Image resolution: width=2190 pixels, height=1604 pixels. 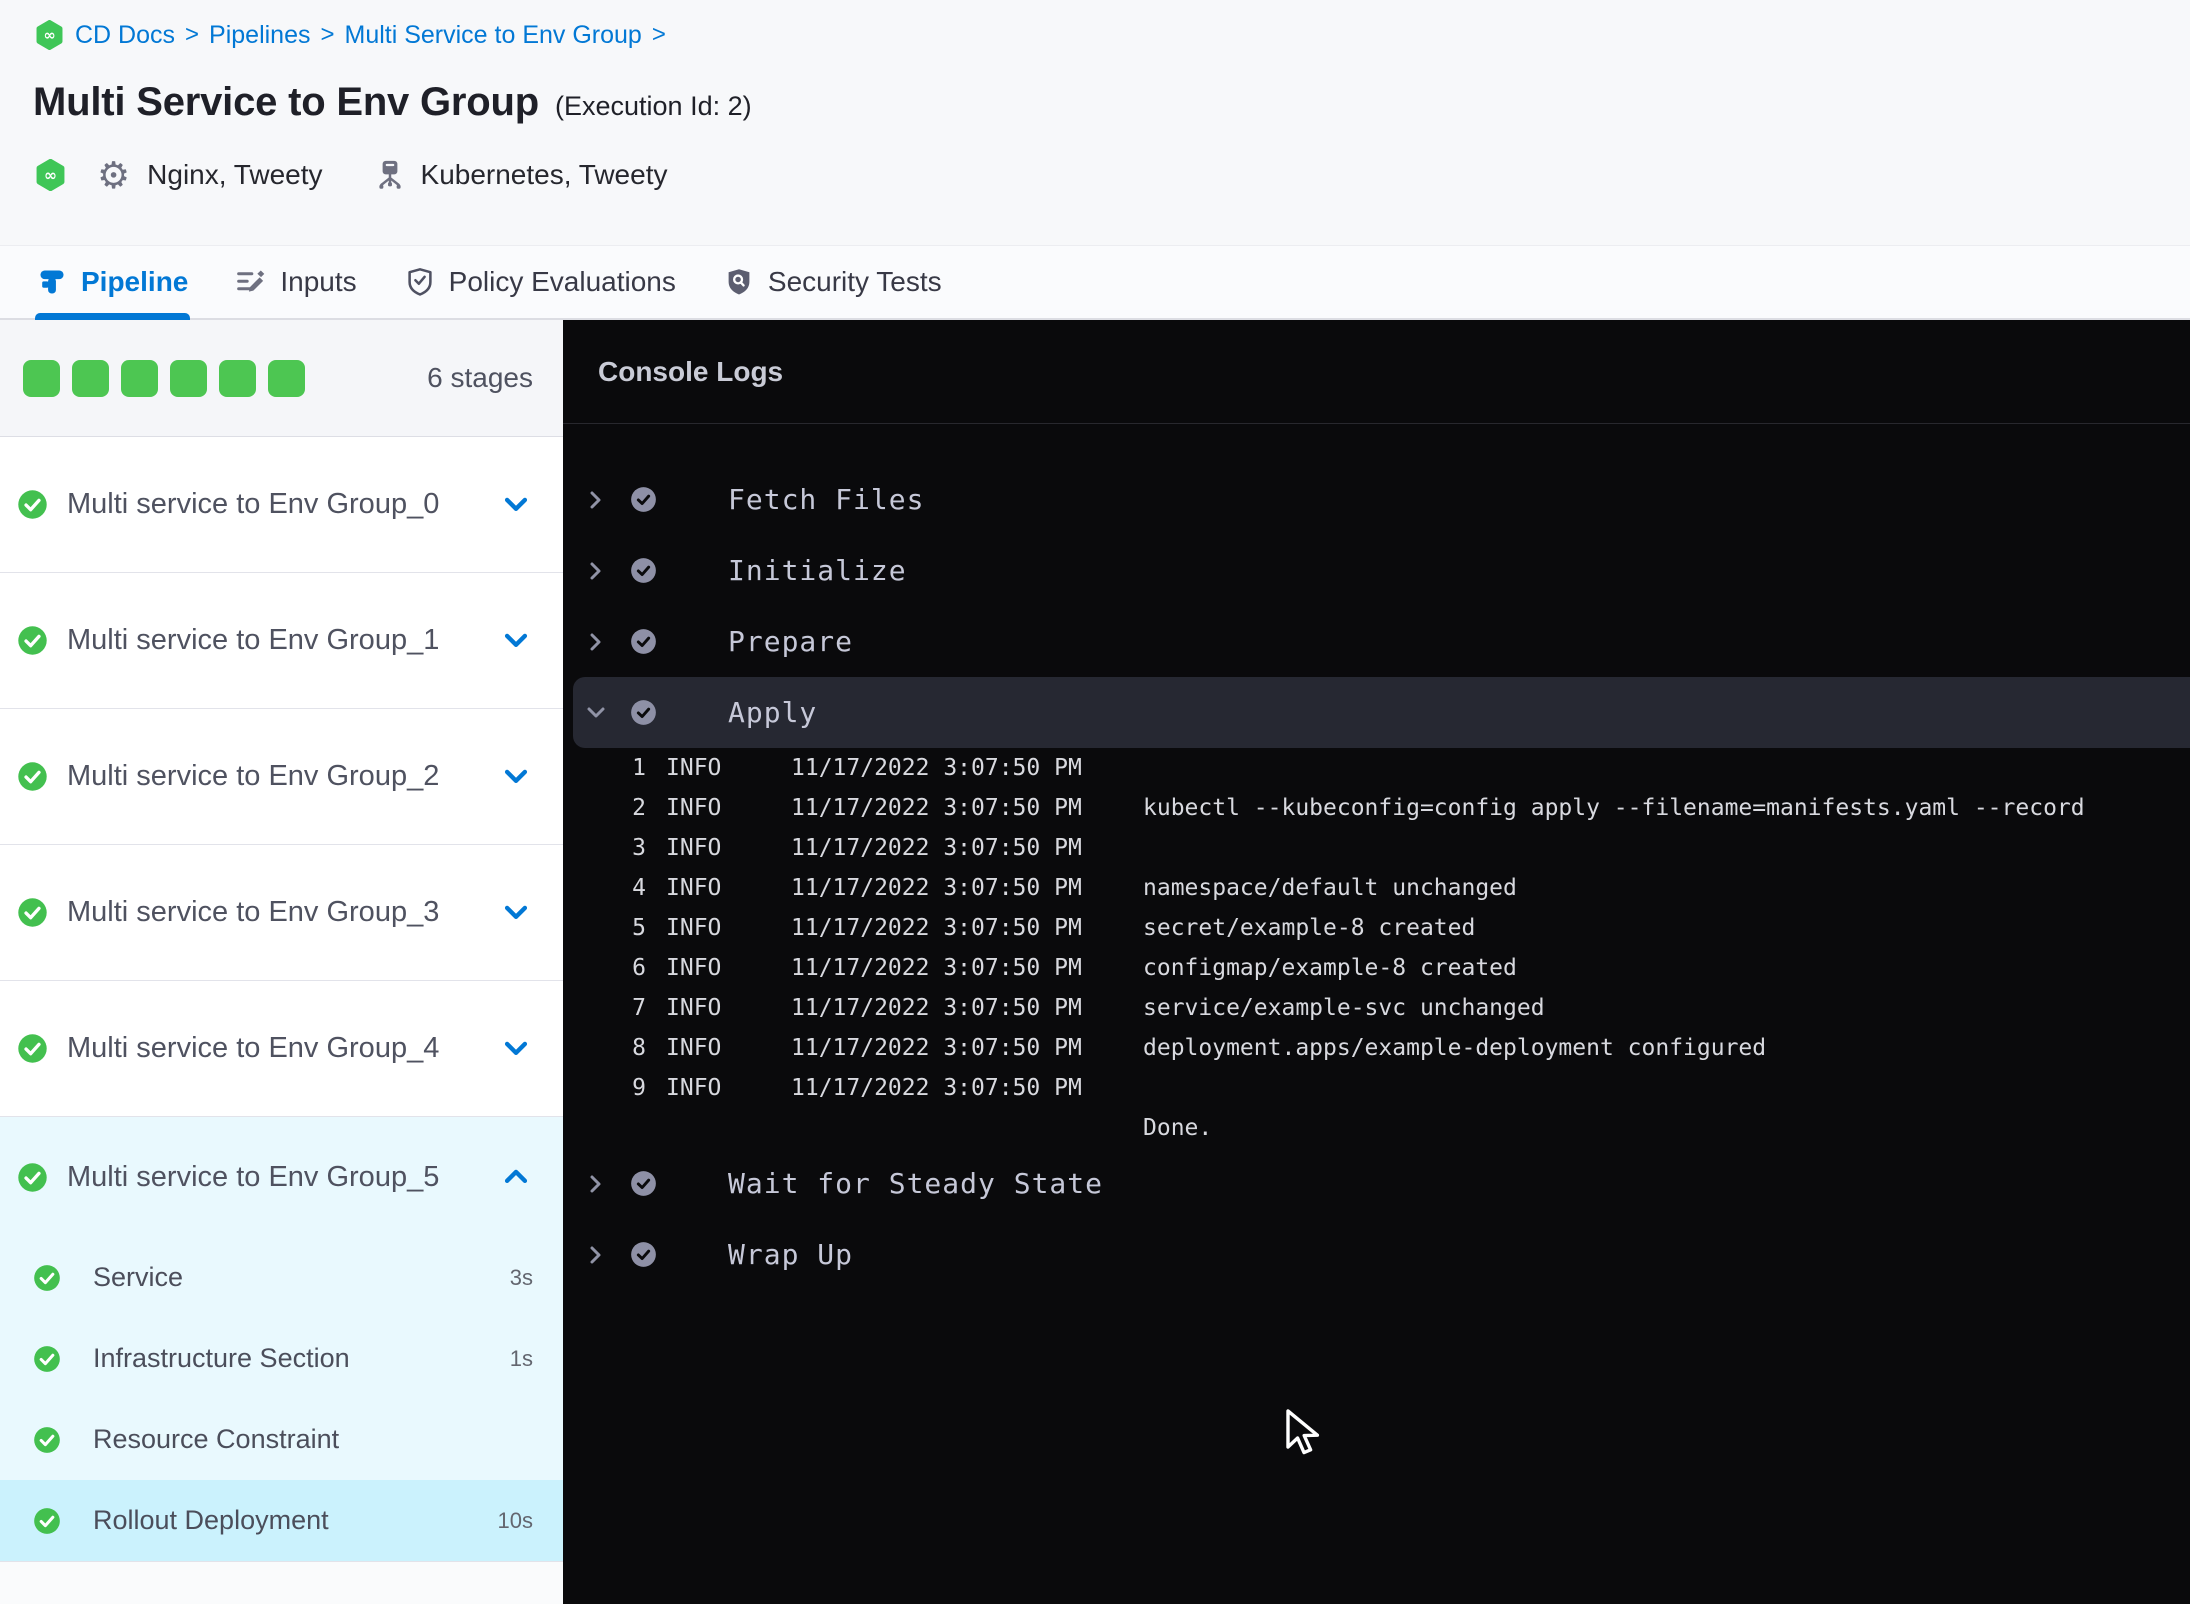 I want to click on log-line-number: 5, so click(x=639, y=928).